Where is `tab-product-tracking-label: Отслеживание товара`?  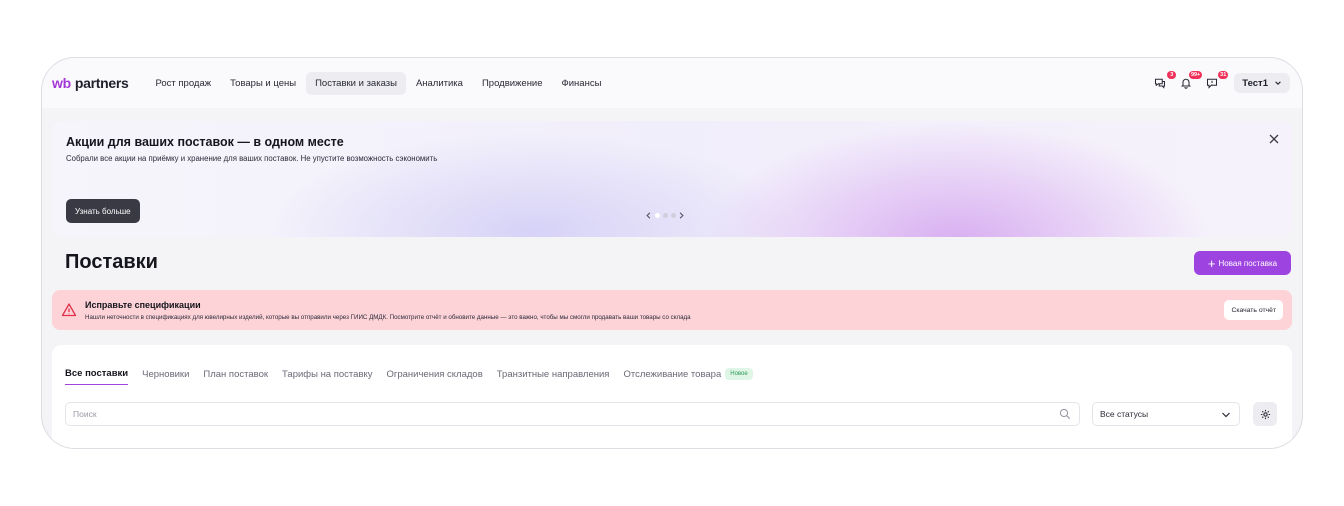 tab-product-tracking-label: Отслеживание товара is located at coordinates (672, 374).